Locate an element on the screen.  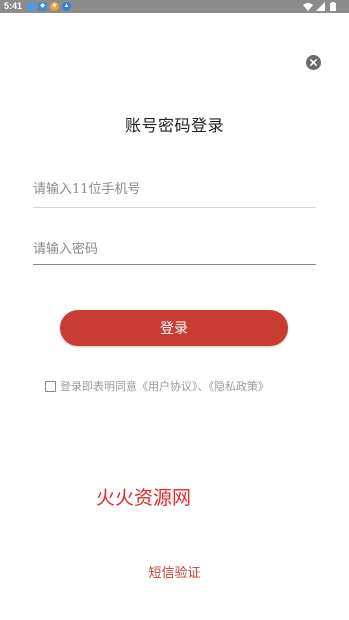
user-agreement-link: 《用户协议》 is located at coordinates (167, 386).